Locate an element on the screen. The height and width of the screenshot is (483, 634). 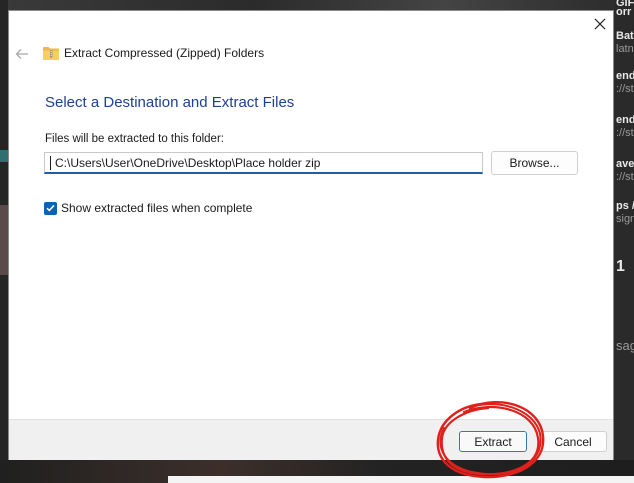
close-button is located at coordinates (600, 24).